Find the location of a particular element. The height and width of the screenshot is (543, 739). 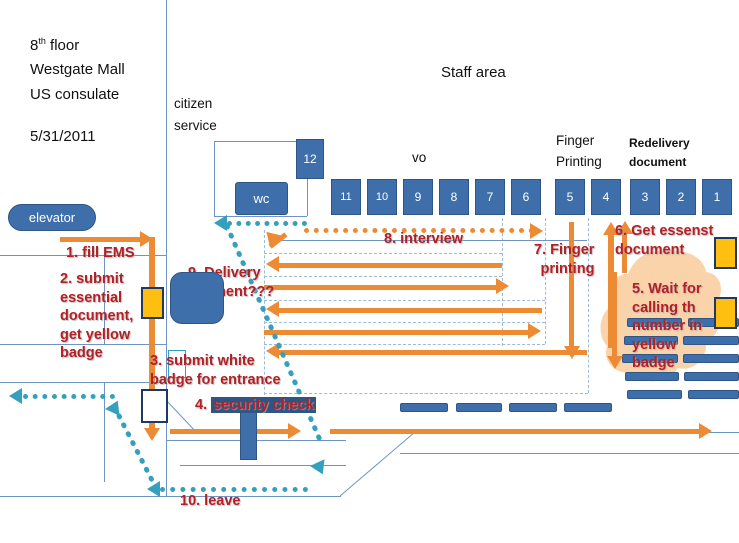

floor-word: floor is located at coordinates (62, 45).